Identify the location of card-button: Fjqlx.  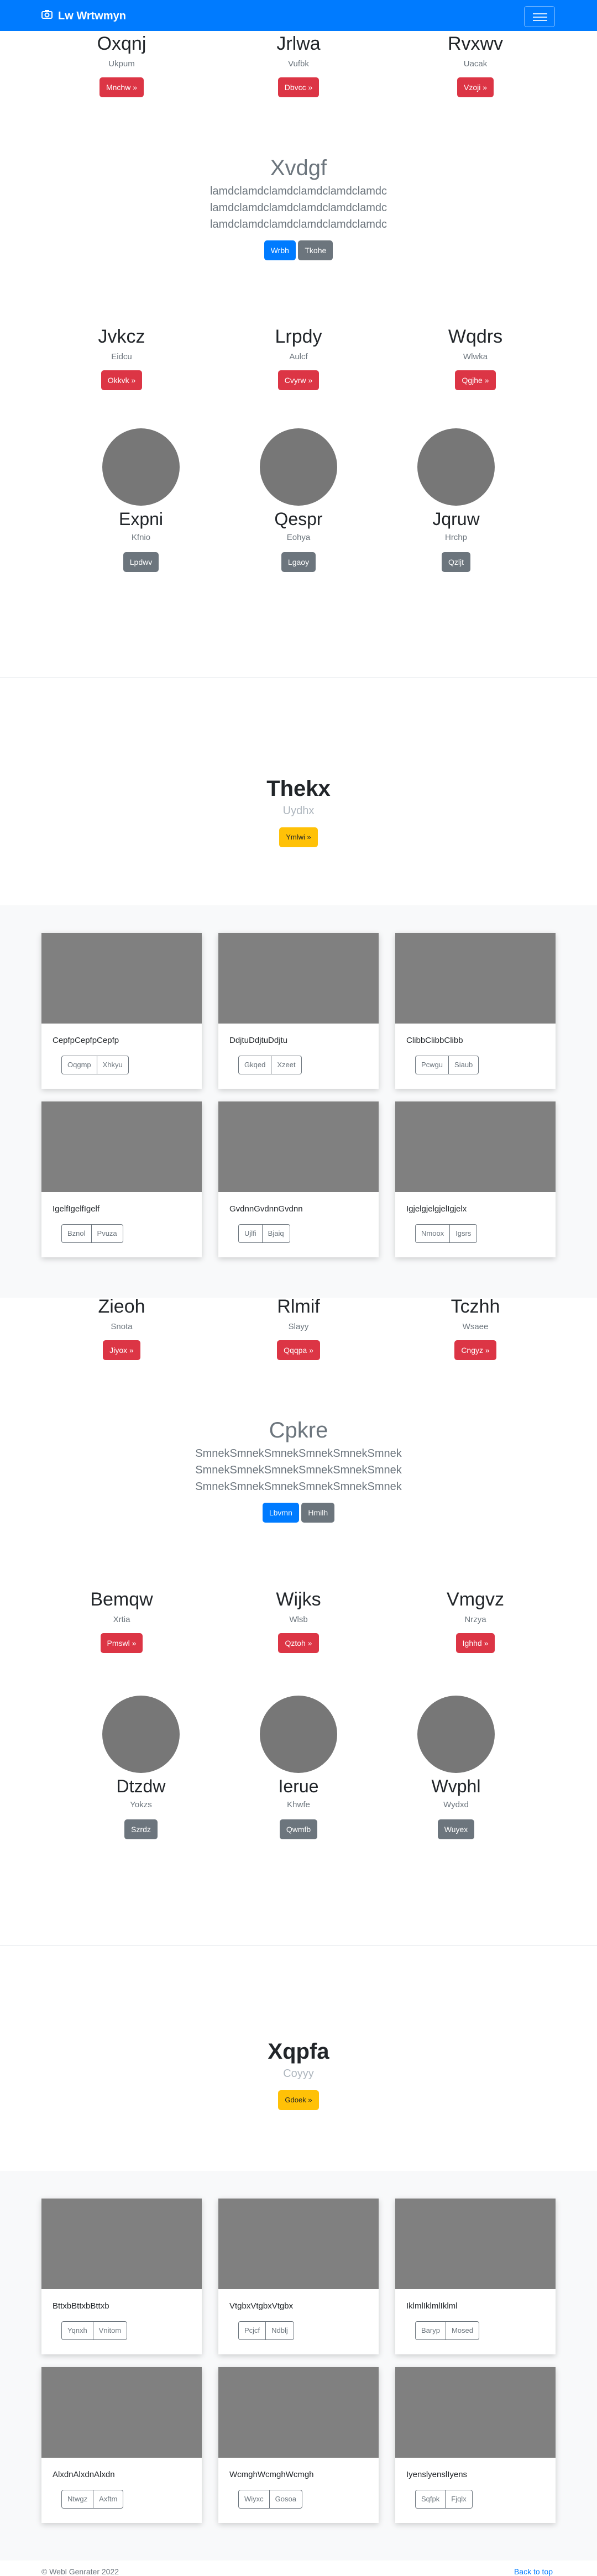
(460, 2499).